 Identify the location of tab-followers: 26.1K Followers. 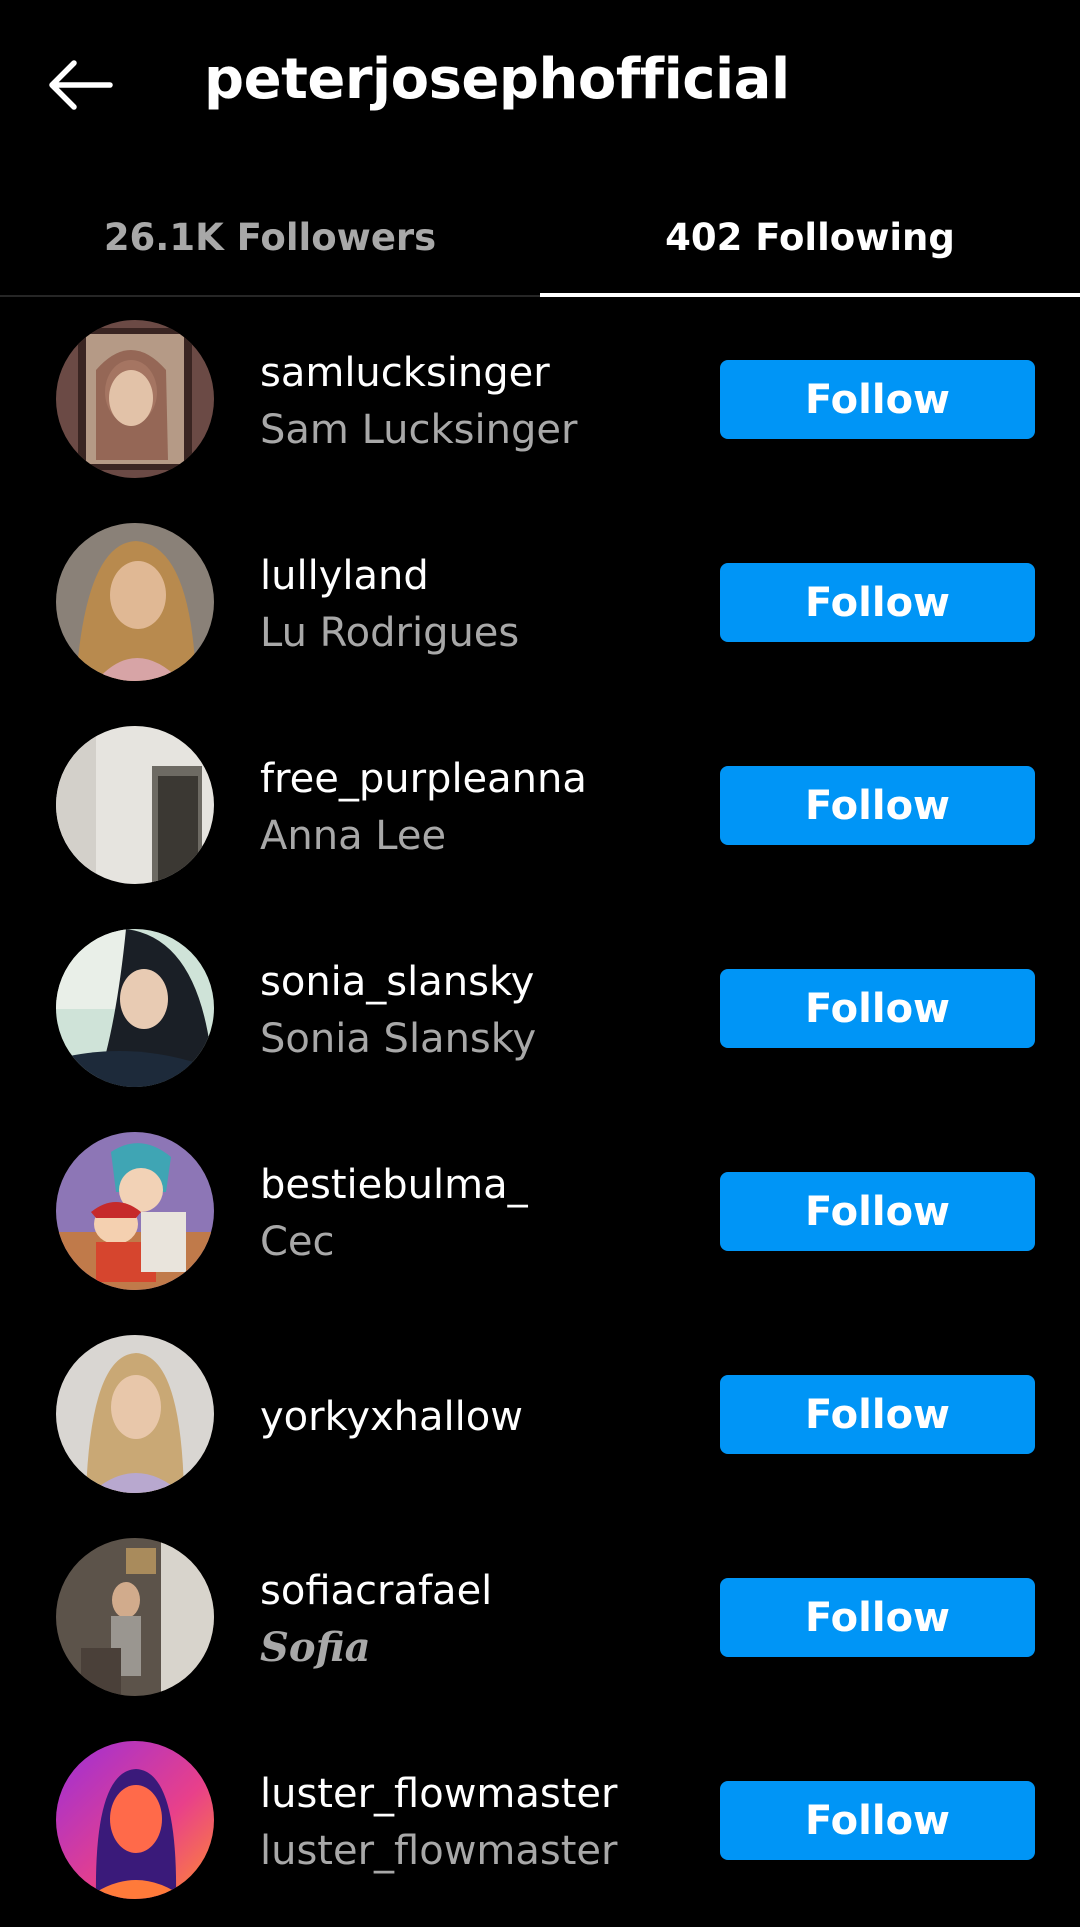
(270, 237).